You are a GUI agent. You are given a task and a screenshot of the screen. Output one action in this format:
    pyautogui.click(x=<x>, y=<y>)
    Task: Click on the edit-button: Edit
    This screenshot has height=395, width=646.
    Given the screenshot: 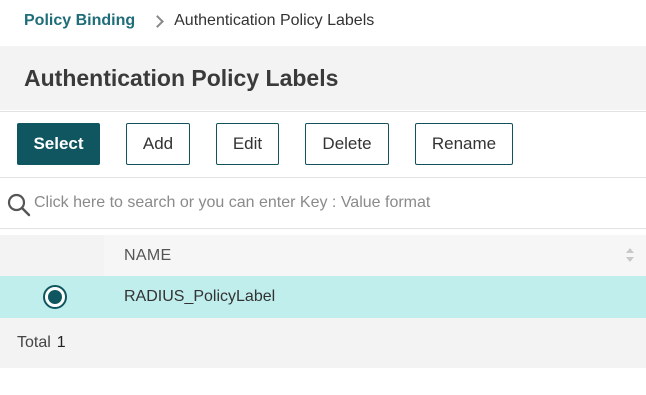 What is the action you would take?
    pyautogui.click(x=247, y=144)
    